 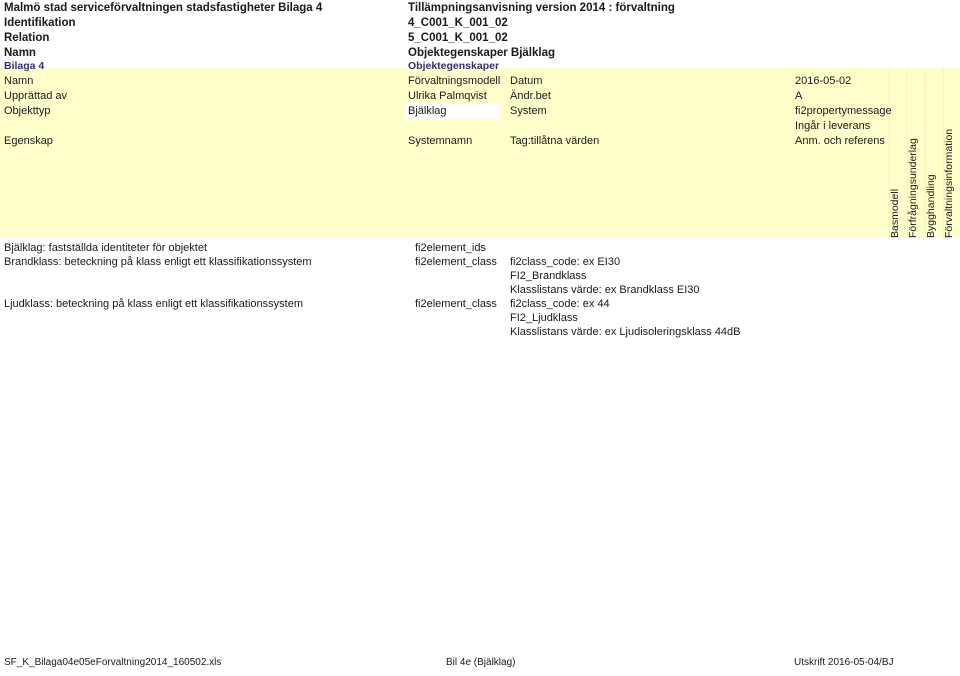 I want to click on column-header-egenskap: Egenskap, so click(x=28, y=141).